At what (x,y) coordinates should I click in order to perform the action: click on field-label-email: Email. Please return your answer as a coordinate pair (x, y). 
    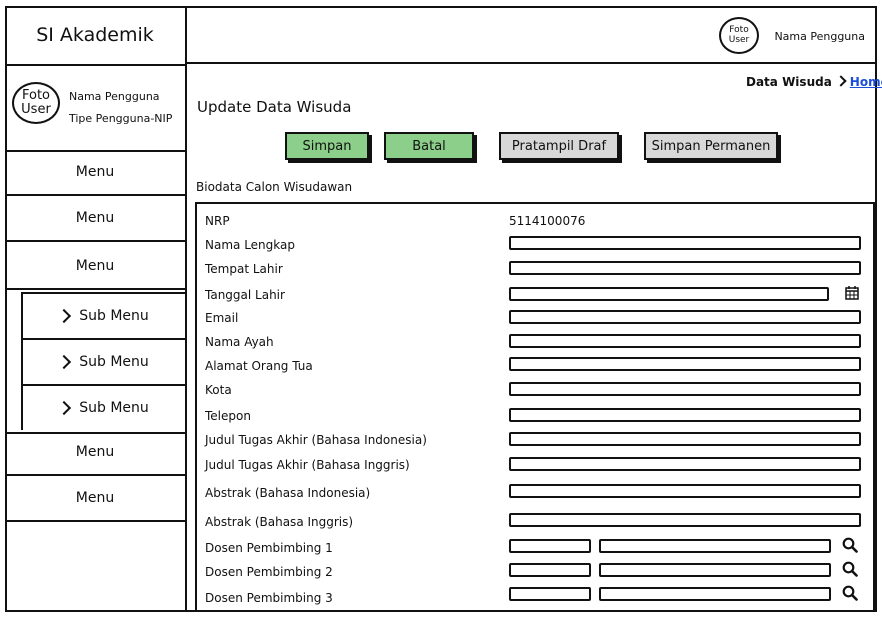
    Looking at the image, I should click on (222, 318).